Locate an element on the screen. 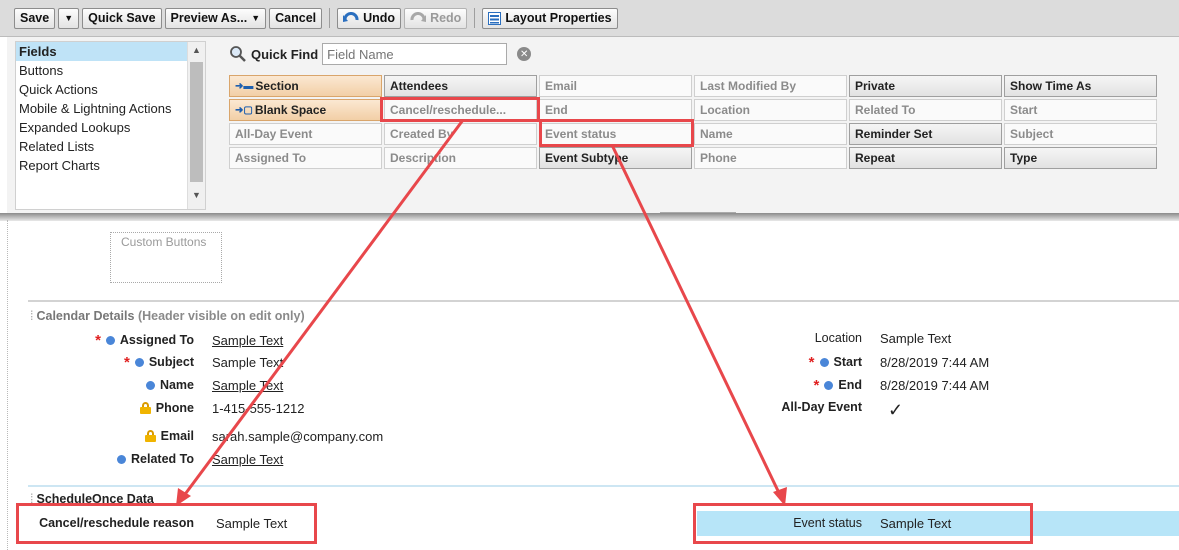 The width and height of the screenshot is (1179, 550). layout-properties-icon is located at coordinates (495, 18).